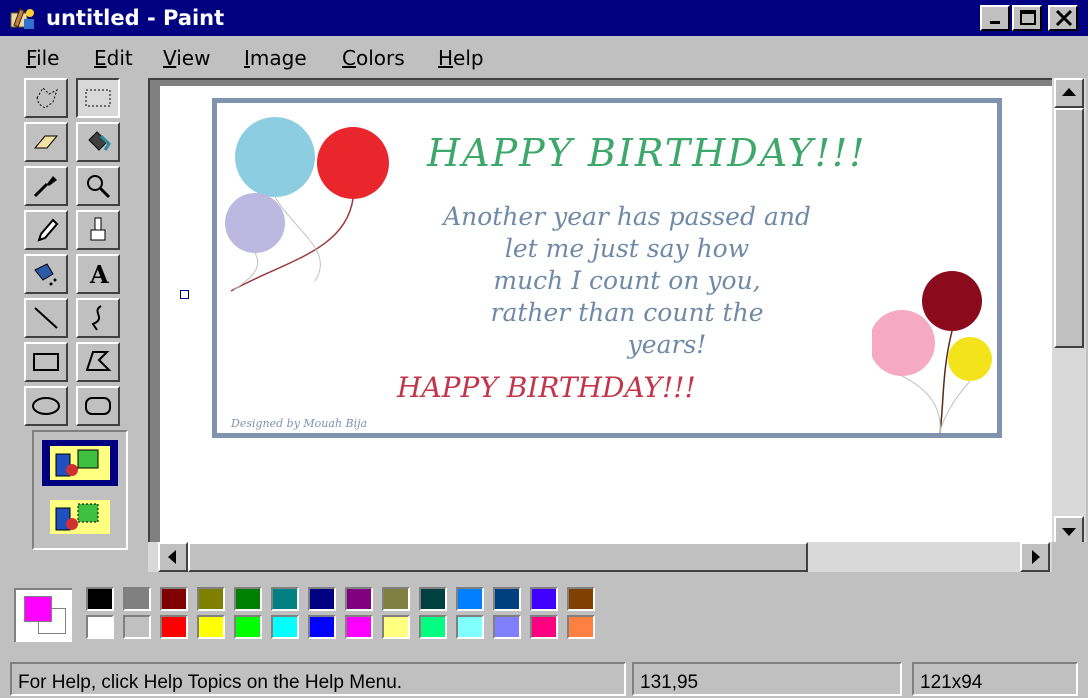  I want to click on arrow-down-icon, so click(1069, 532).